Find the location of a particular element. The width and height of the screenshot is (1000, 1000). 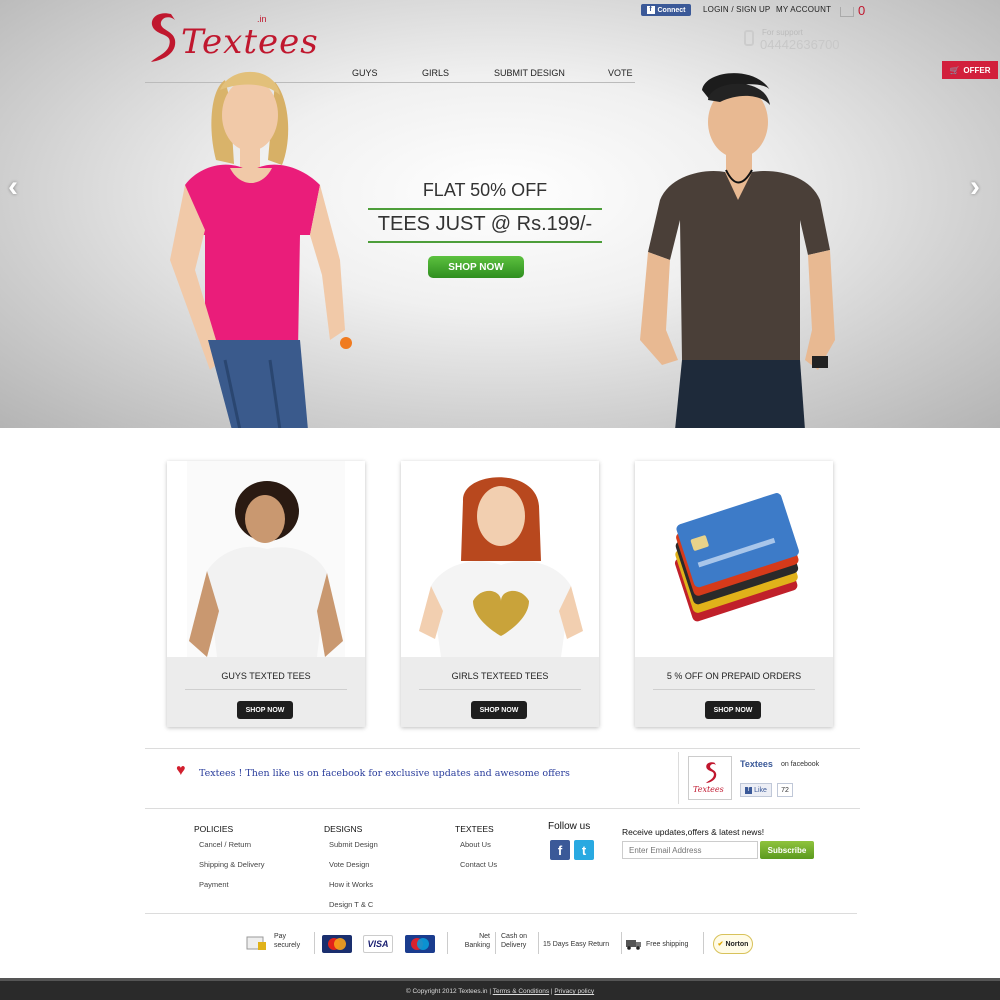

hero-prev-arrow: ‹ is located at coordinates (18, 187).